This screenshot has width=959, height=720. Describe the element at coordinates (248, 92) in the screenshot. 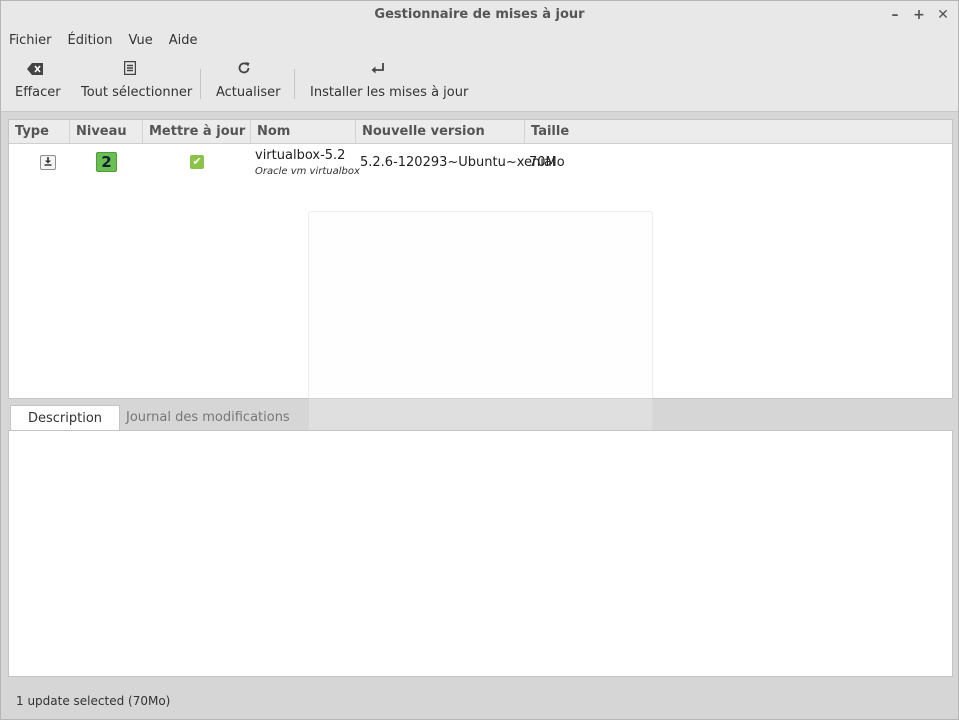

I see `refresh-label: Actualiser` at that location.